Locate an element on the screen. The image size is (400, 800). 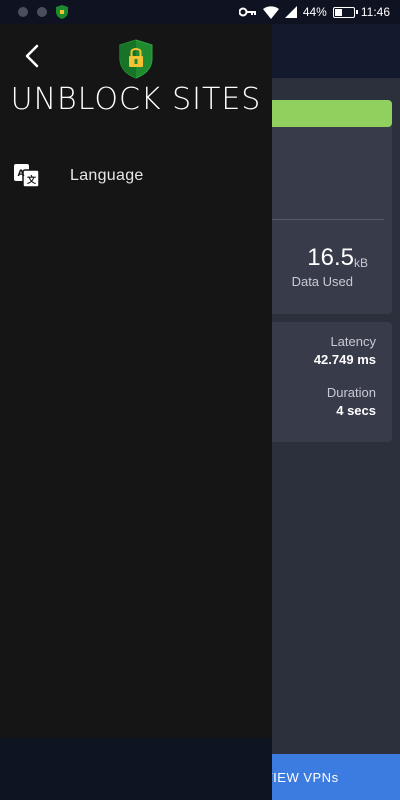
battery-icon is located at coordinates (345, 12).